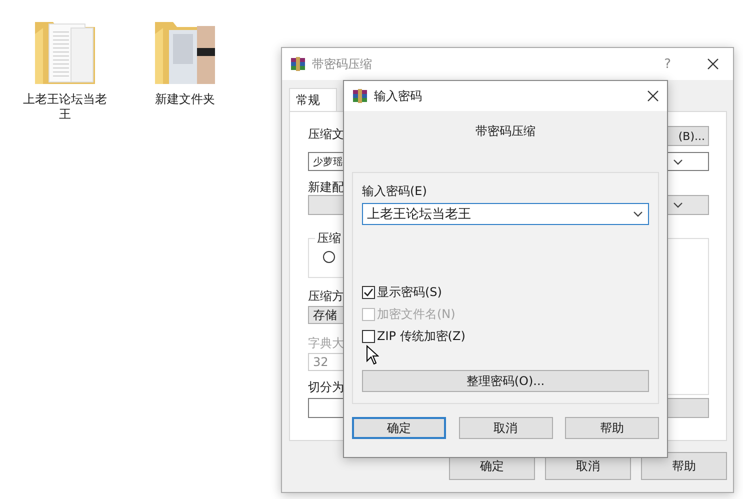 The height and width of the screenshot is (499, 743). Describe the element at coordinates (326, 343) in the screenshot. I see `field-label: 字典大` at that location.